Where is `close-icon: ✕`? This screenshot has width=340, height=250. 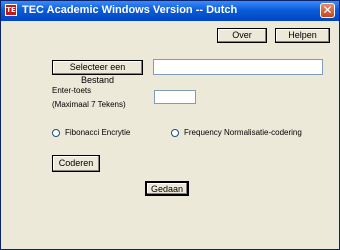
close-icon: ✕ is located at coordinates (327, 10).